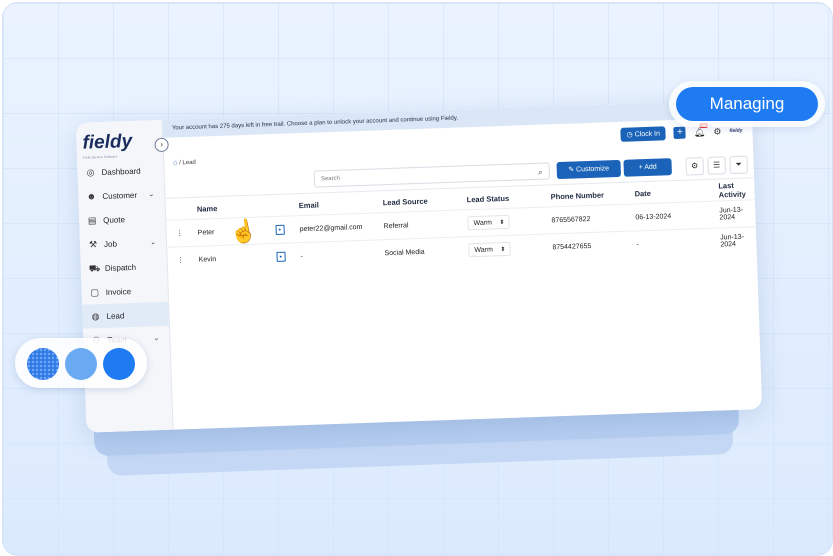 The image size is (833, 556). I want to click on managing-label: Managing, so click(747, 104).